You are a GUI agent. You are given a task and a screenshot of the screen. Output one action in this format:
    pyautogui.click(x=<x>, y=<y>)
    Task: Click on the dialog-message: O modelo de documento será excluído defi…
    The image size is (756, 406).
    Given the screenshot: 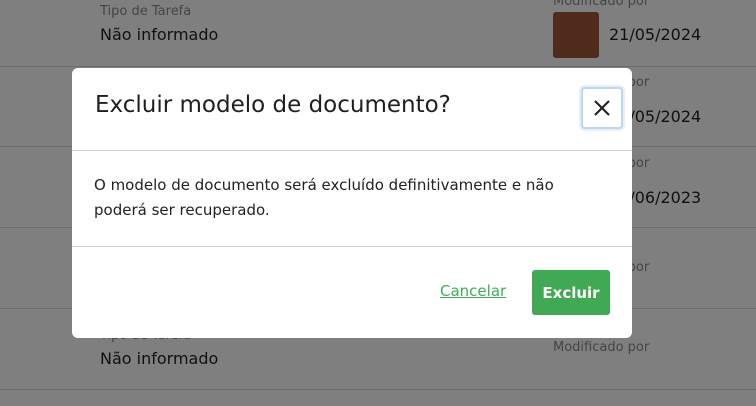 What is the action you would take?
    pyautogui.click(x=324, y=197)
    